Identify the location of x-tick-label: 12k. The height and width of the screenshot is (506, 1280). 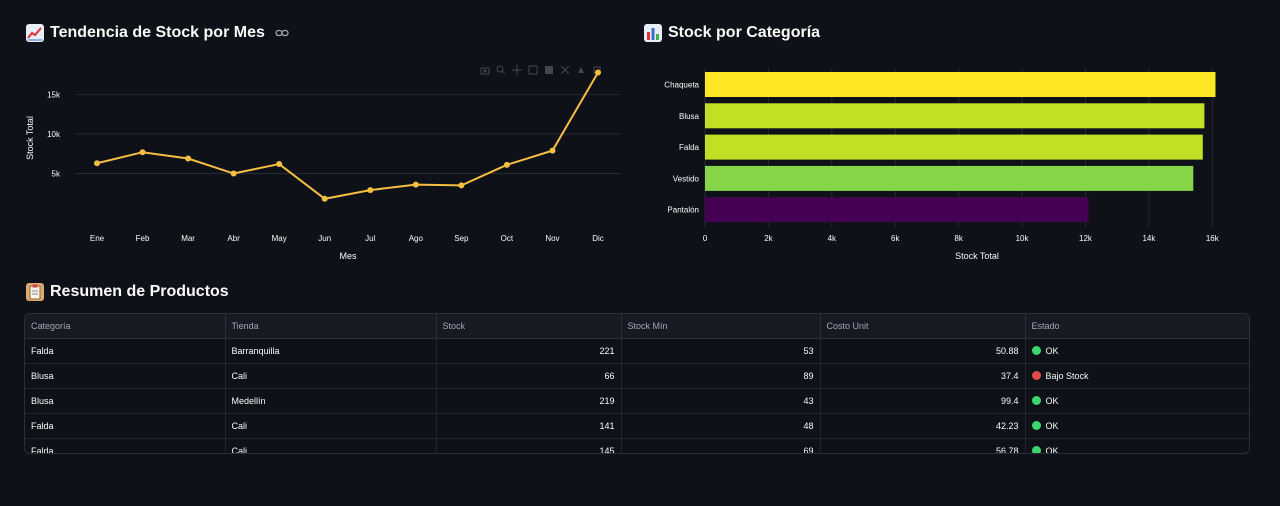
(1086, 238).